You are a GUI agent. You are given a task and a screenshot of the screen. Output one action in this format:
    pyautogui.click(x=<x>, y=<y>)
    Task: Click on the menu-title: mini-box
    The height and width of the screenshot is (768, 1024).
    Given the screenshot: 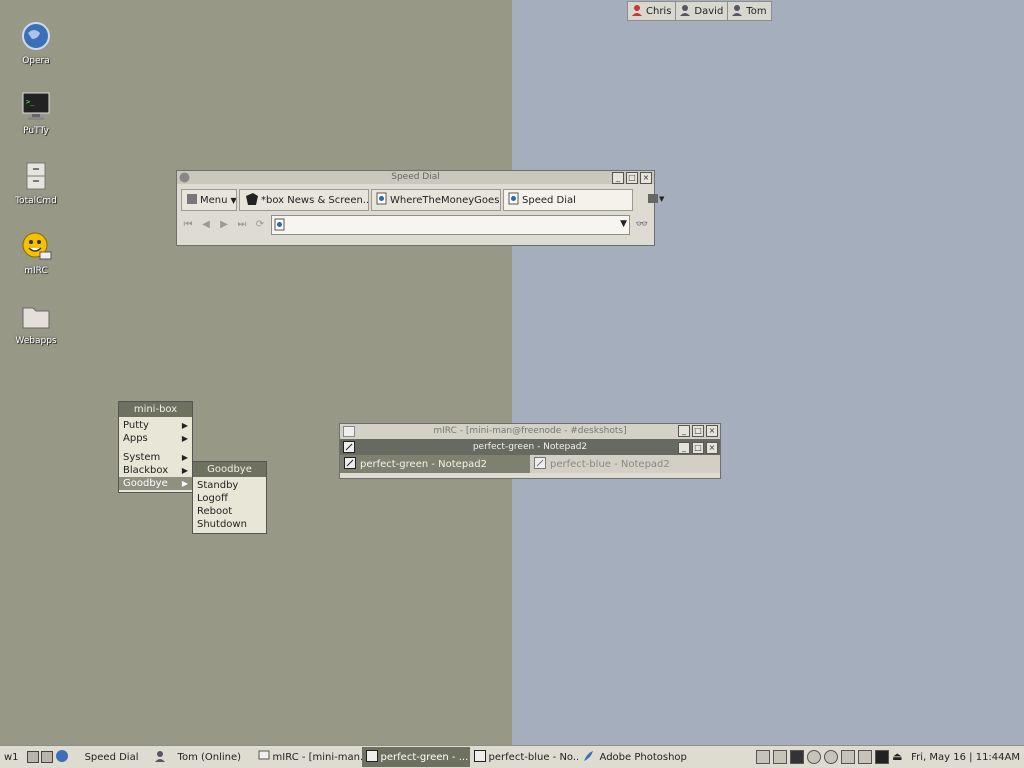 What is the action you would take?
    pyautogui.click(x=155, y=409)
    